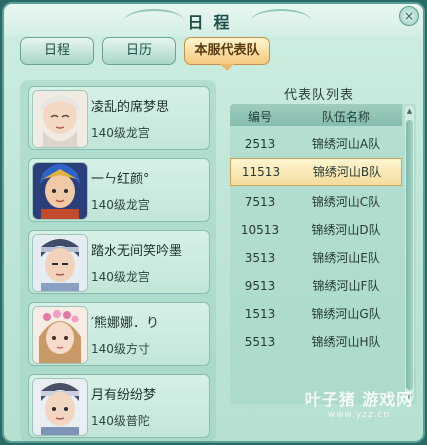 The image size is (427, 445). I want to click on team-id: 7513, so click(260, 202).